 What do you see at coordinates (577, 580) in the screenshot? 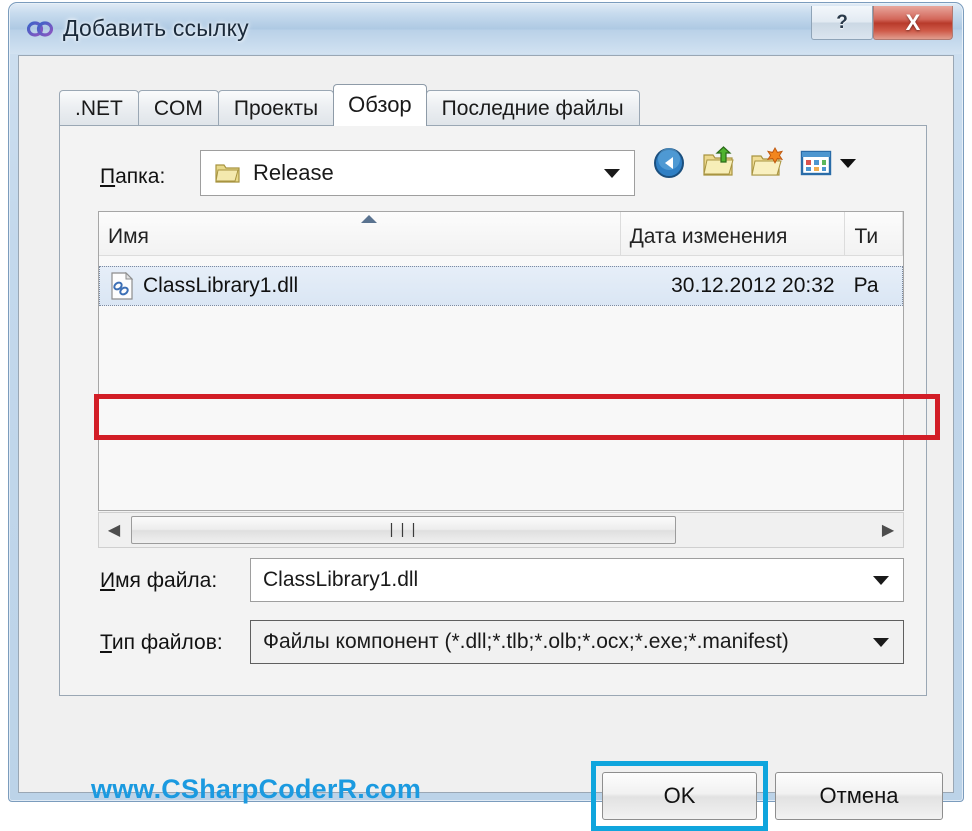
I see `filename-input: ClassLibrary1.dll` at bounding box center [577, 580].